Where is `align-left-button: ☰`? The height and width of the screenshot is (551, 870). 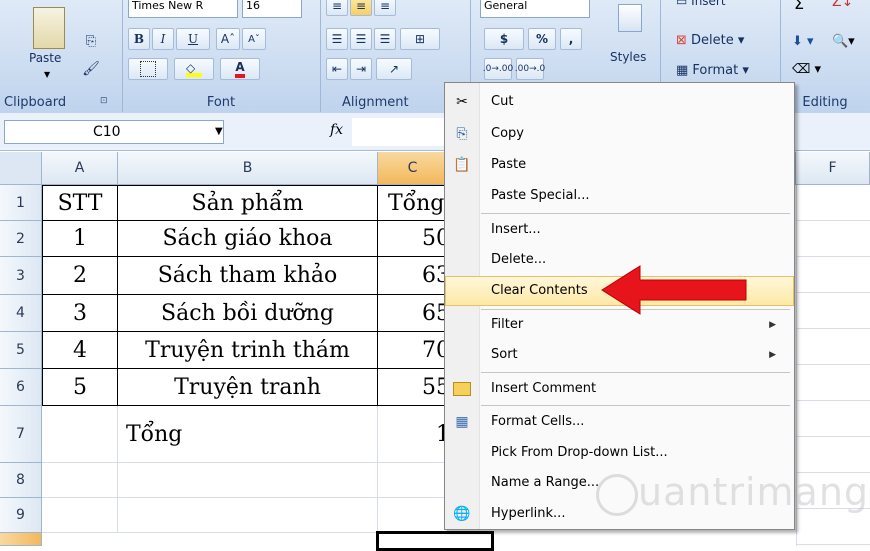
align-left-button: ☰ is located at coordinates (337, 39).